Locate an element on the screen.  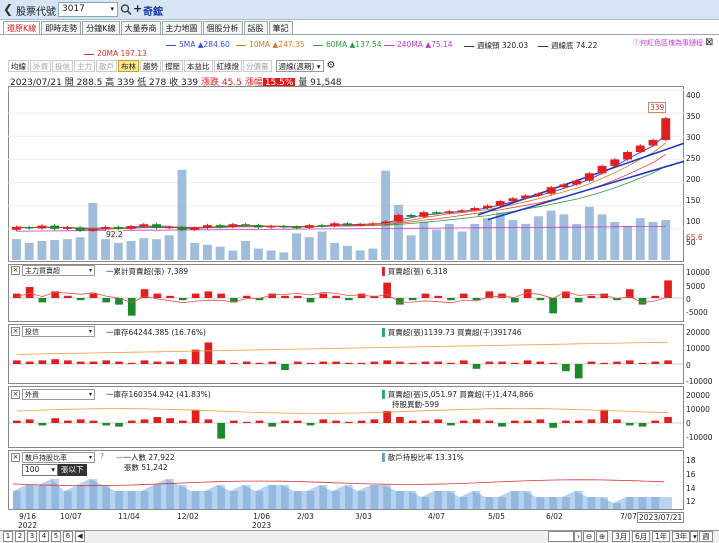
stock-code-input: 3017 ▾ is located at coordinates (88, 9).